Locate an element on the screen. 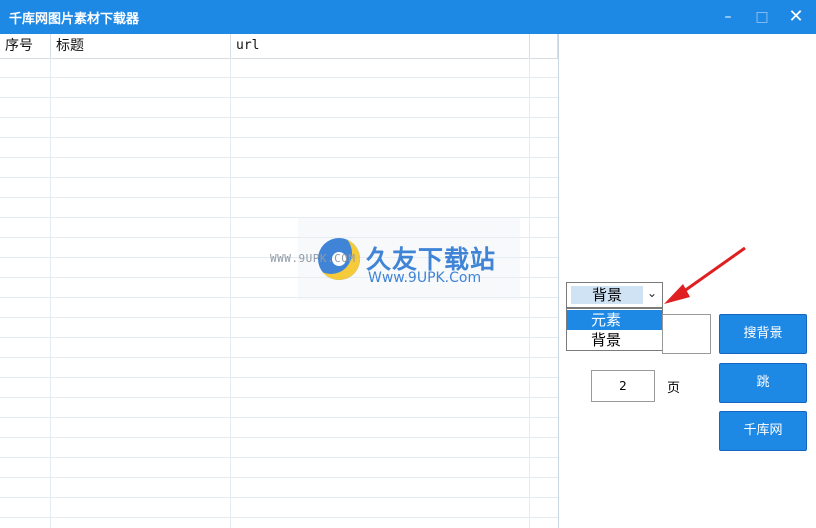 The width and height of the screenshot is (816, 528). column-header-filler is located at coordinates (544, 46).